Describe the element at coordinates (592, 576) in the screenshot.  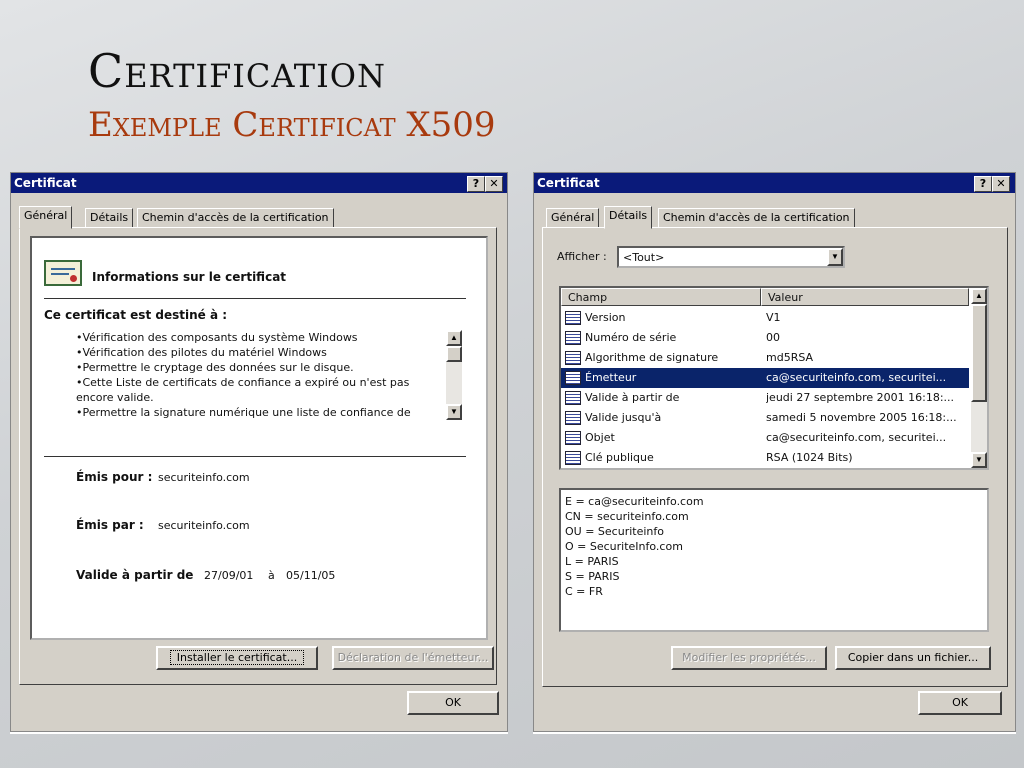
I see `detail-line: S = PARIS` at that location.